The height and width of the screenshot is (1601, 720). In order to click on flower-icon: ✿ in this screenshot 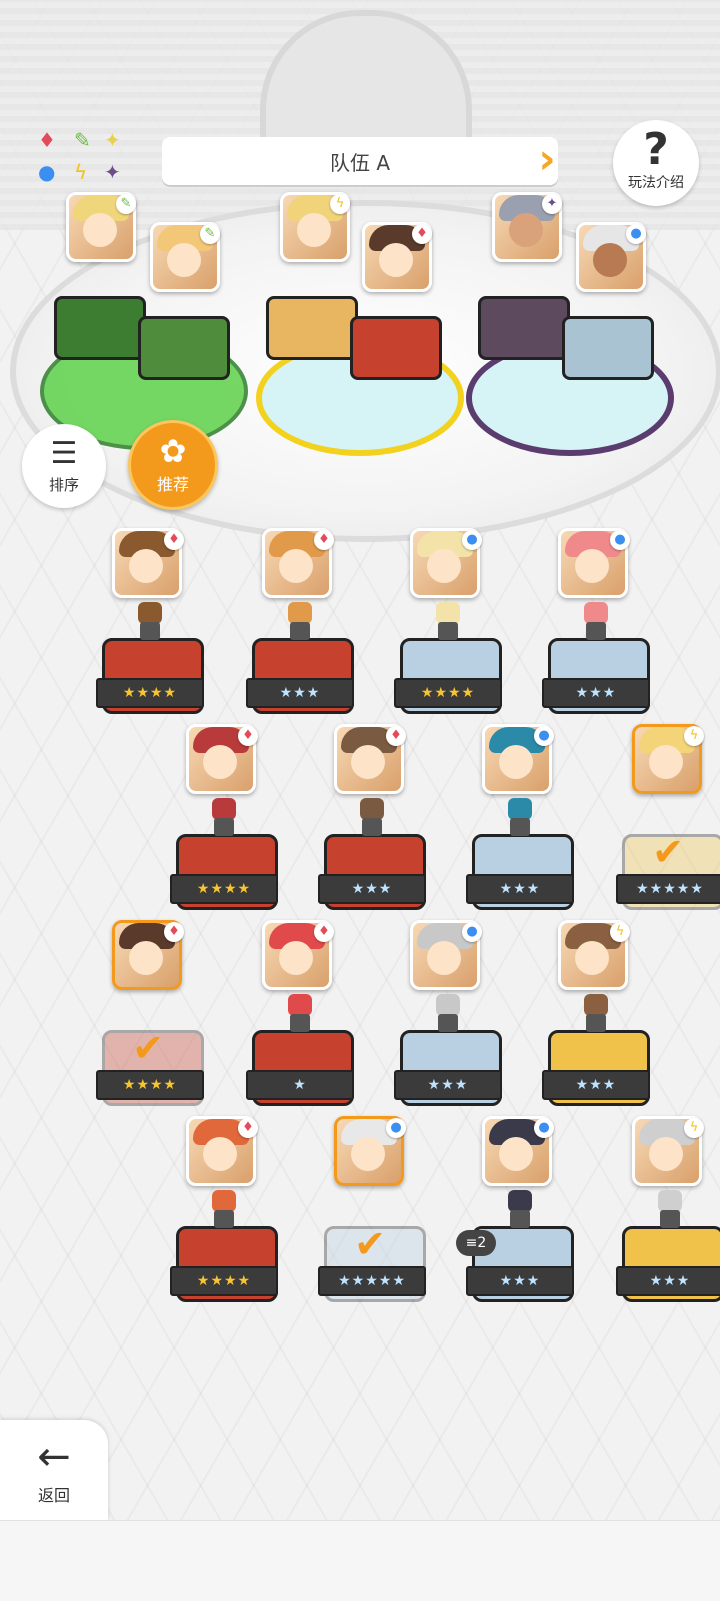, I will do `click(173, 451)`.